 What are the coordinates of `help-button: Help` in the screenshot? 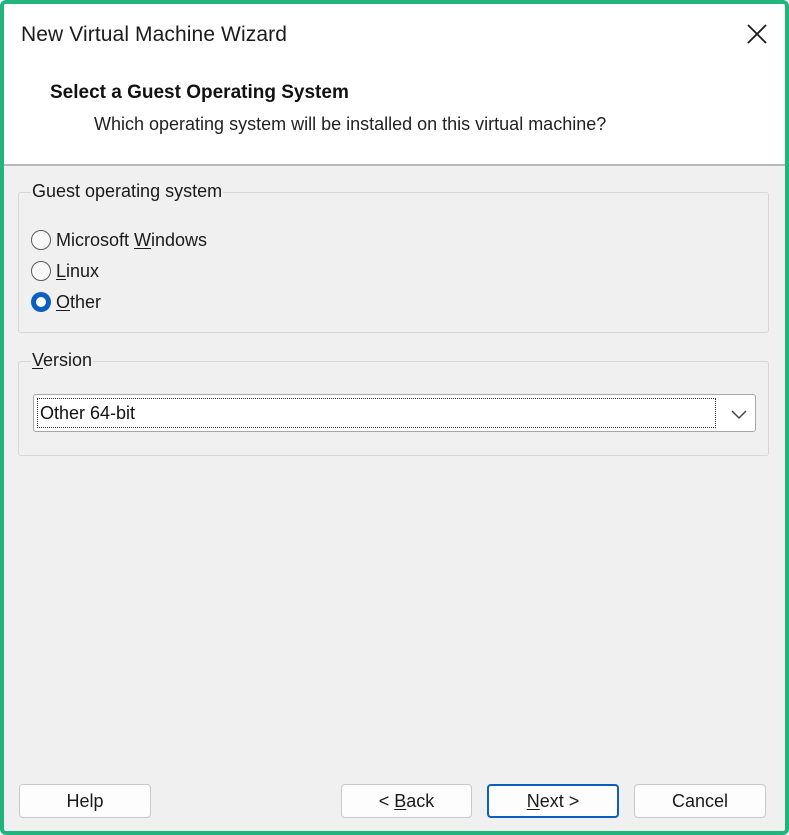 It's located at (85, 801).